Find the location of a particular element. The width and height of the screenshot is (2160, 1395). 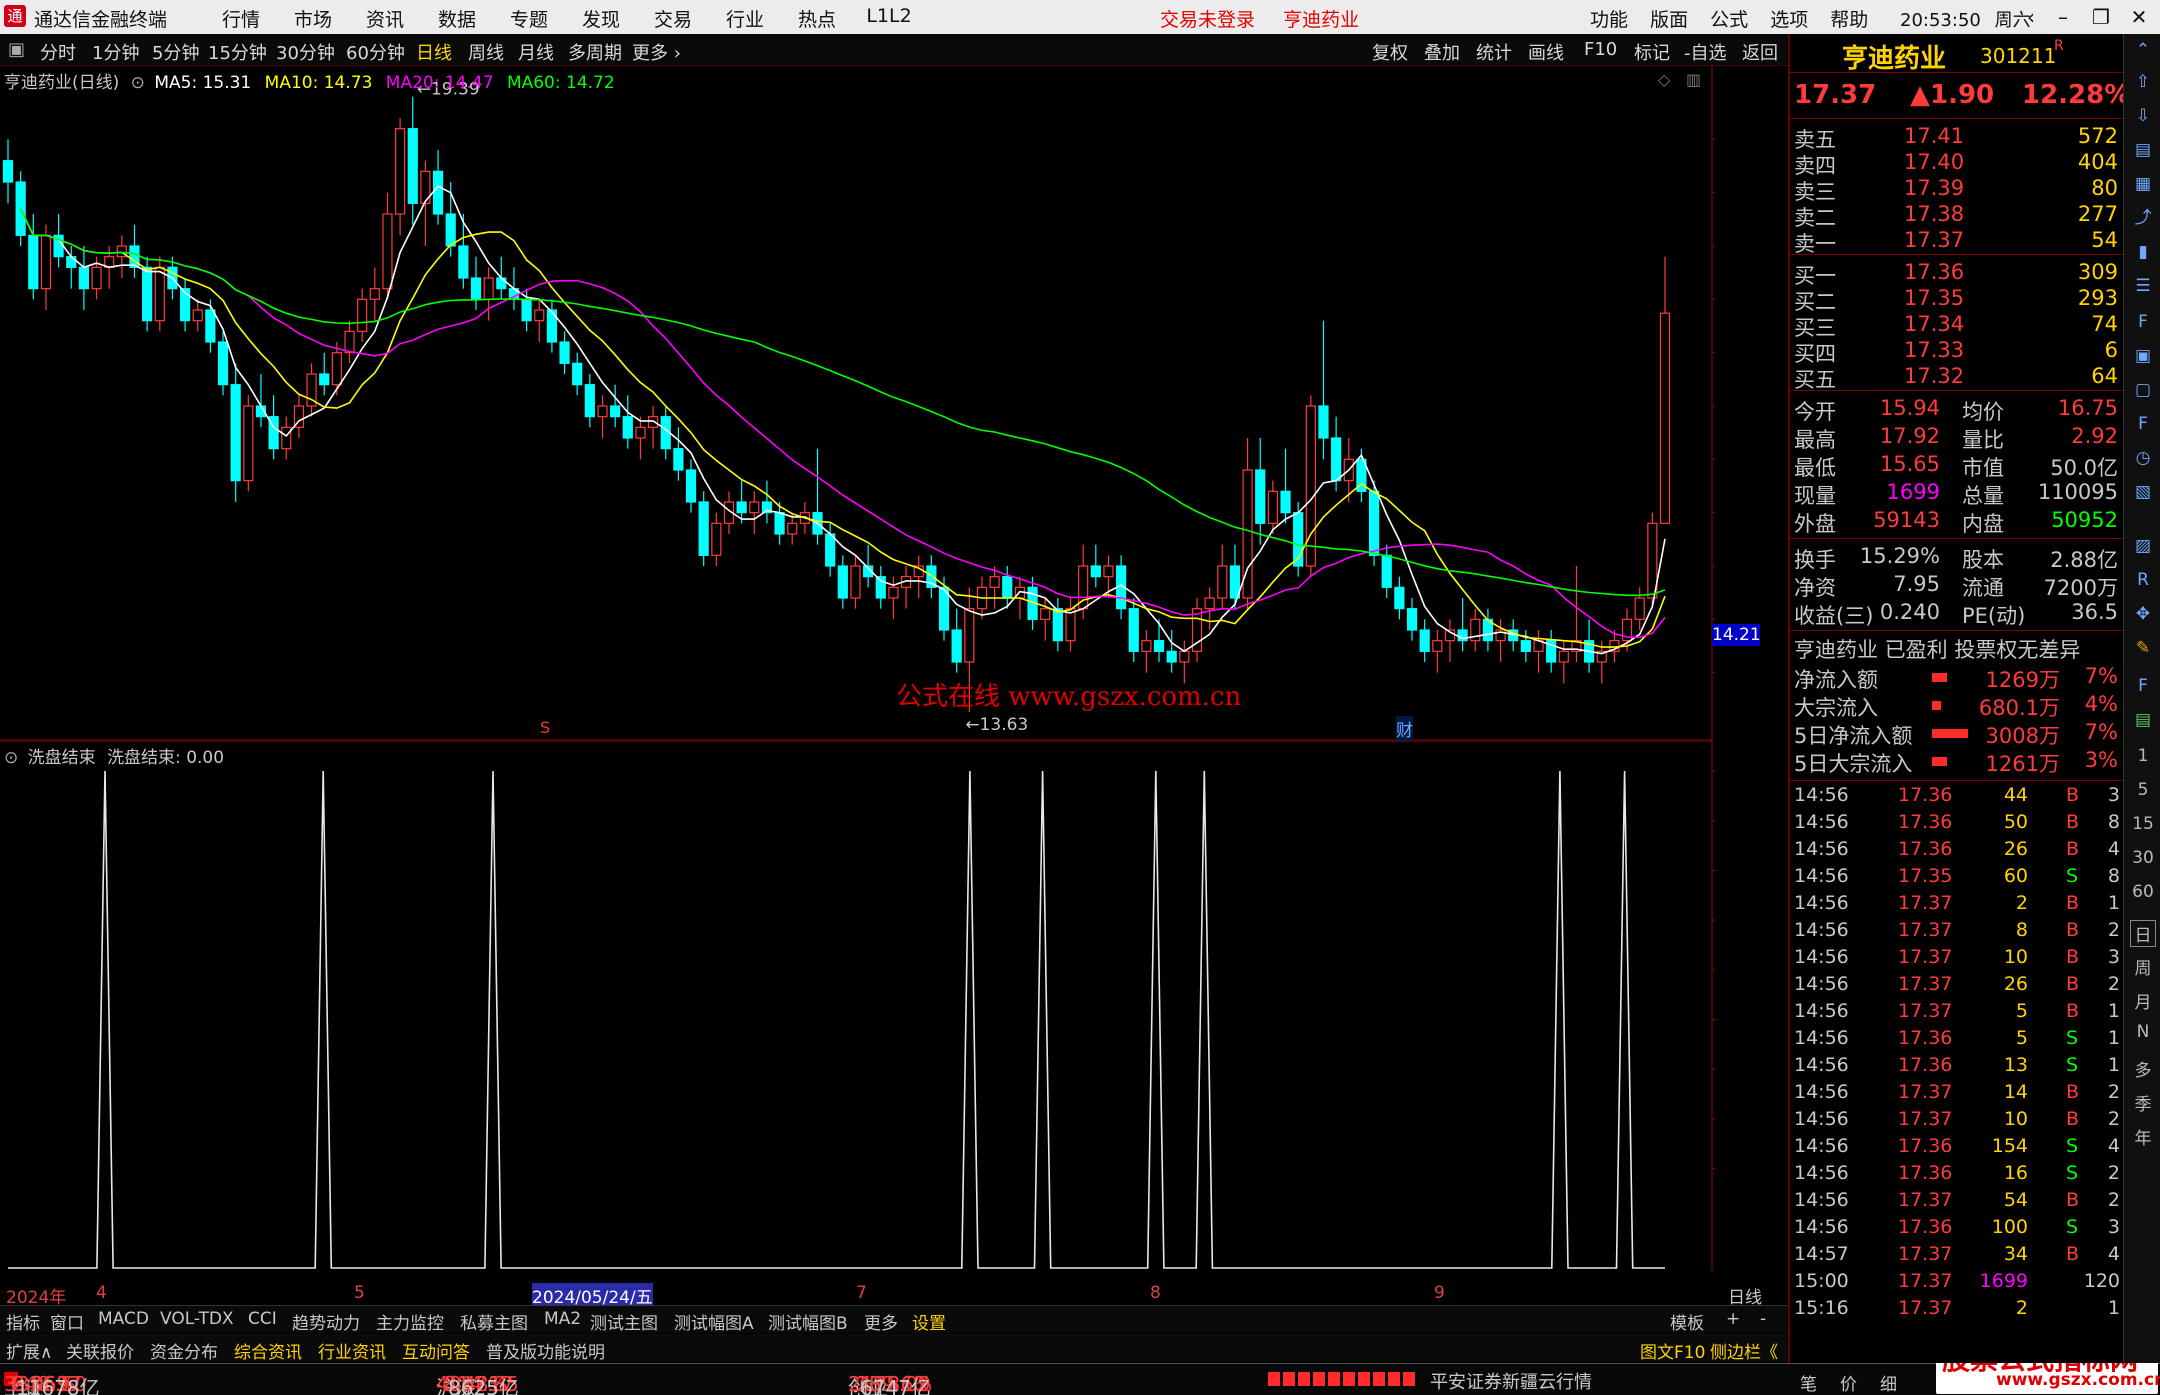

period-5: 5 is located at coordinates (2143, 790).